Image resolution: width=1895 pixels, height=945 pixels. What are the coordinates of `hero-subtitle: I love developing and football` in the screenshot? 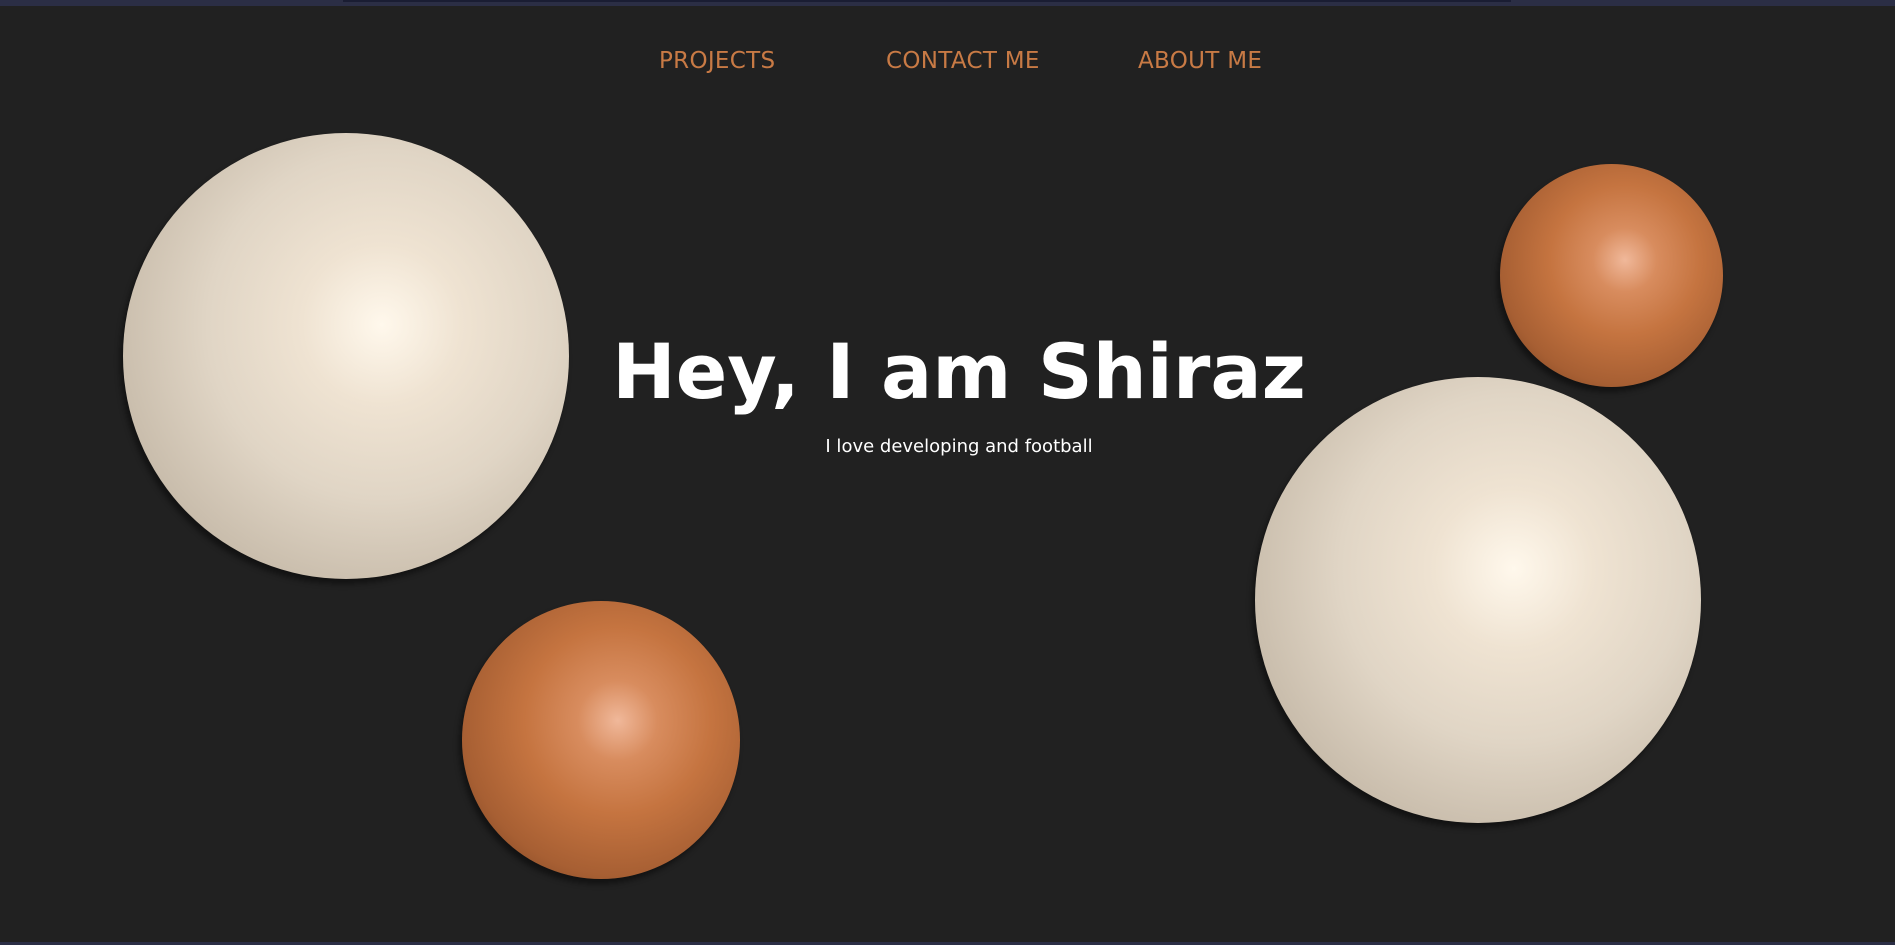 It's located at (959, 446).